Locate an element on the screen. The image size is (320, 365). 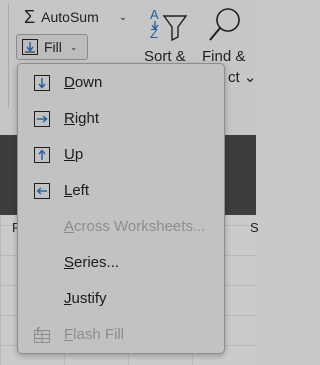
menu-item-label: Left is located at coordinates (77, 190).